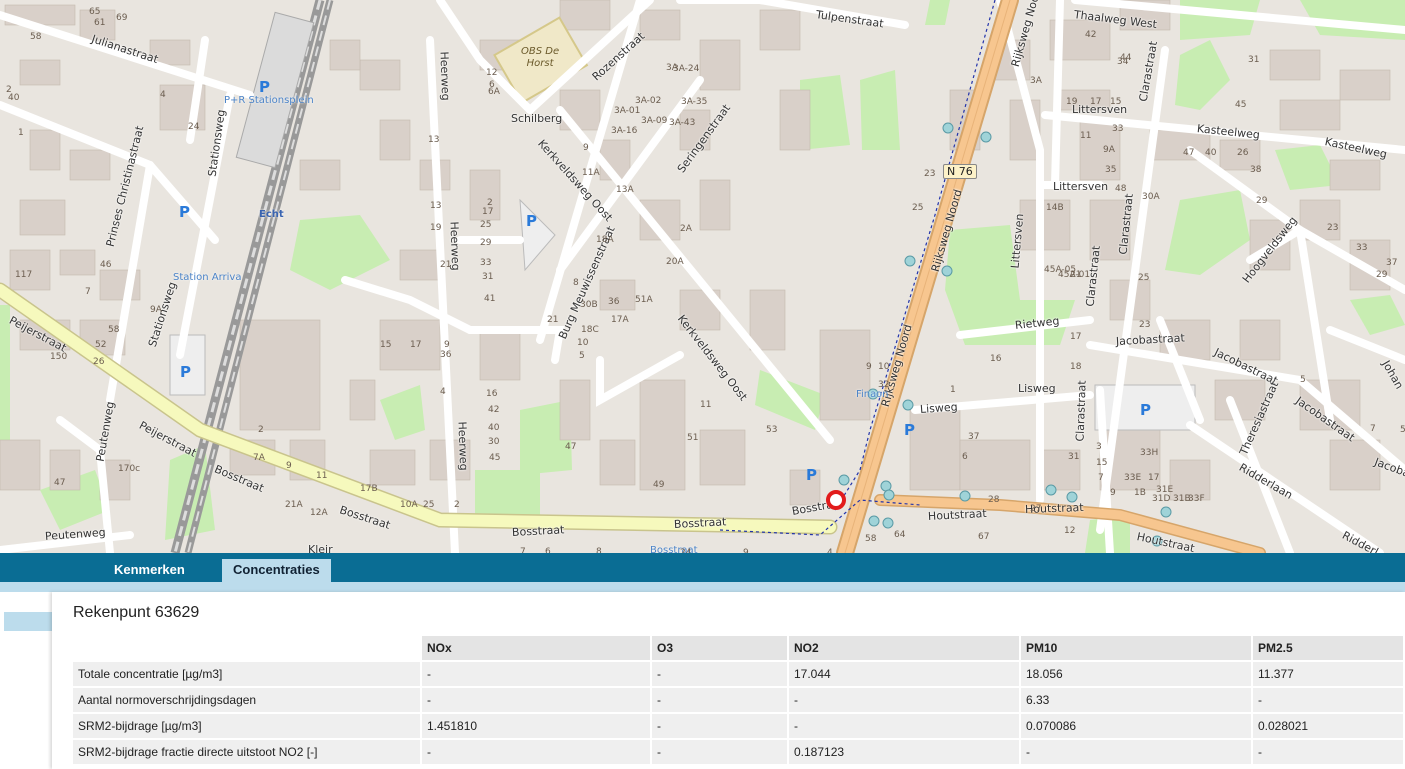  I want to click on house-number: 24, so click(194, 127).